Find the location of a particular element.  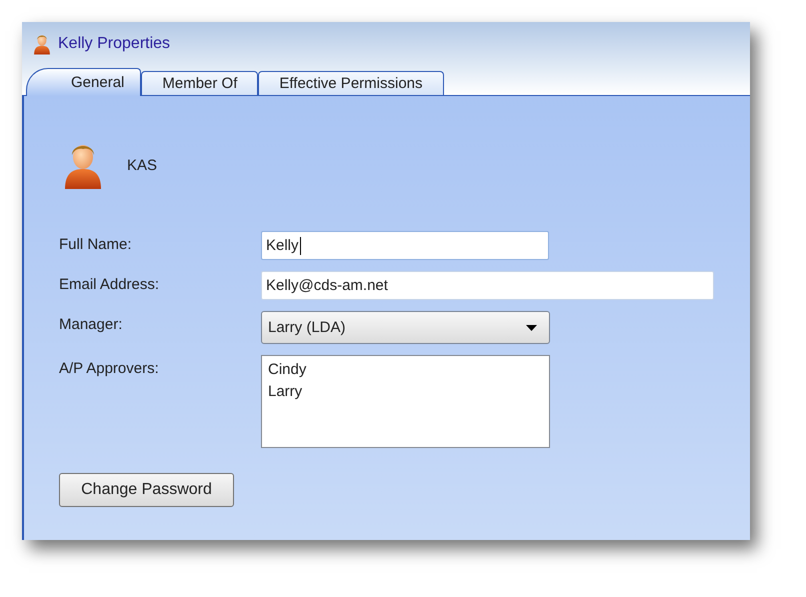

tab: Effective Permissions is located at coordinates (351, 83).